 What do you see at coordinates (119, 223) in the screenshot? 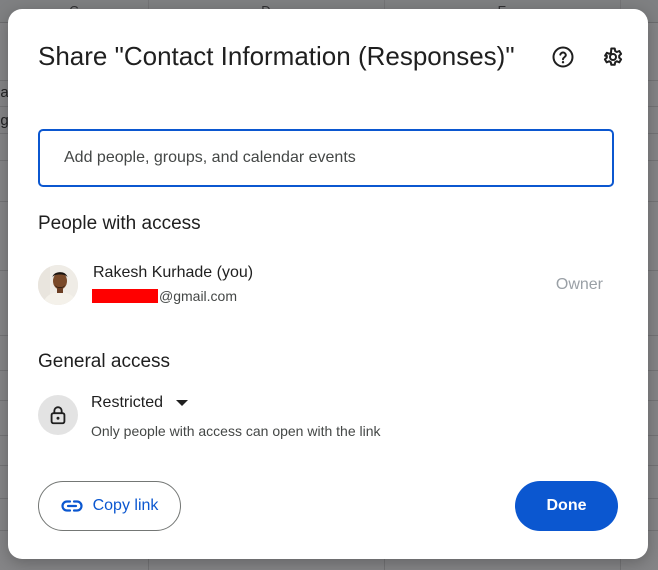
I see `people-with-access-heading: People with access` at bounding box center [119, 223].